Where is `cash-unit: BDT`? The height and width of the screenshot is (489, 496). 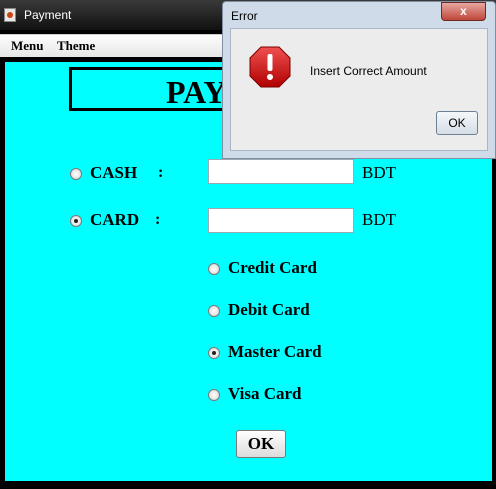 cash-unit: BDT is located at coordinates (379, 172).